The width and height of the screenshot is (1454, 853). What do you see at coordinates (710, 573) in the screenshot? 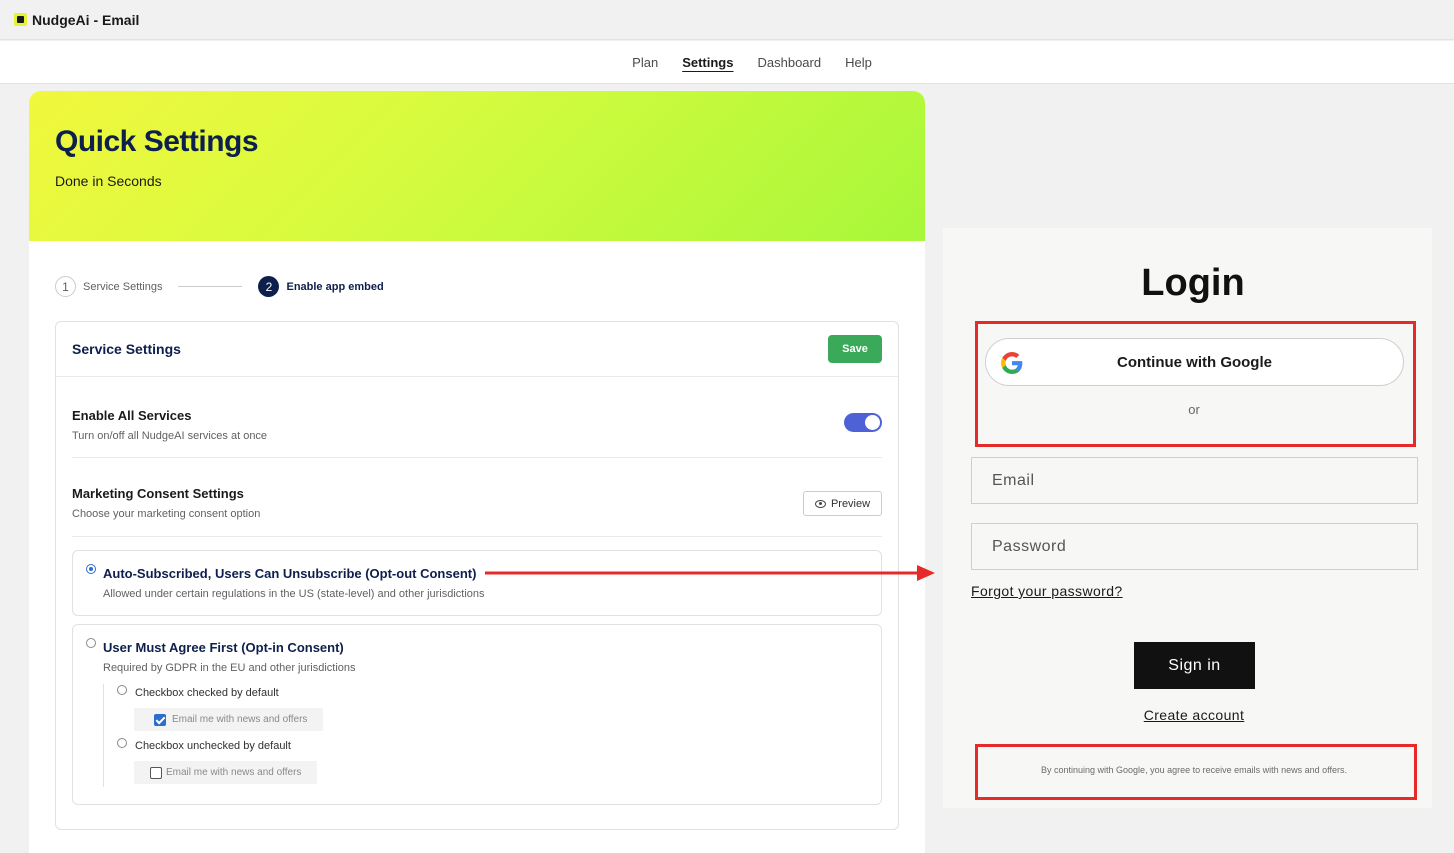
I see `red-arrow-annotation` at bounding box center [710, 573].